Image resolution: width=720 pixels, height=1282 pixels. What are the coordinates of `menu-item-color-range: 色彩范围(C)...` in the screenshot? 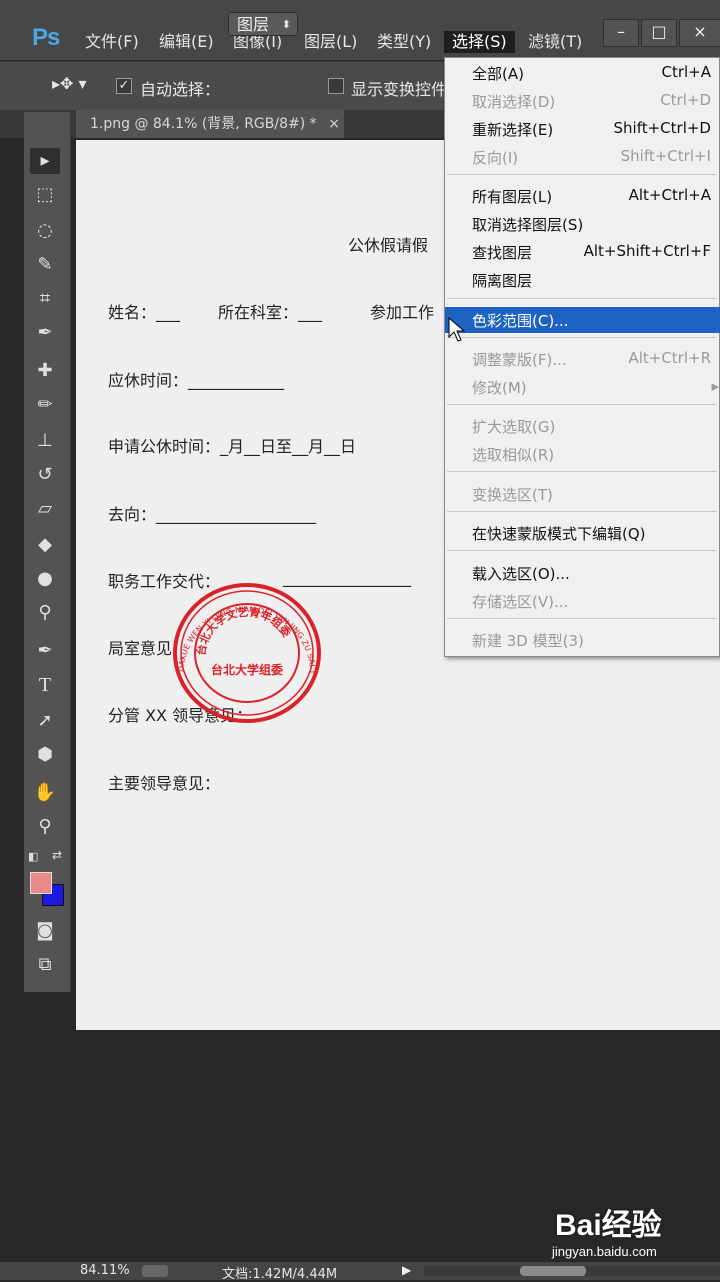 It's located at (582, 320).